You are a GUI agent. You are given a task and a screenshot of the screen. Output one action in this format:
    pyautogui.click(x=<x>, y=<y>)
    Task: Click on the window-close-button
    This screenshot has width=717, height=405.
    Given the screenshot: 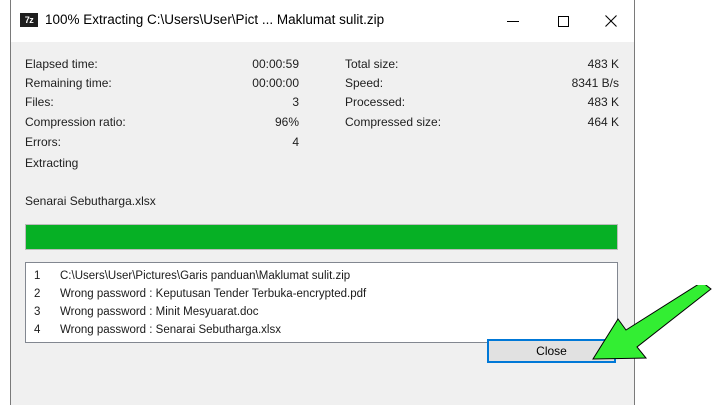 What is the action you would take?
    pyautogui.click(x=611, y=21)
    